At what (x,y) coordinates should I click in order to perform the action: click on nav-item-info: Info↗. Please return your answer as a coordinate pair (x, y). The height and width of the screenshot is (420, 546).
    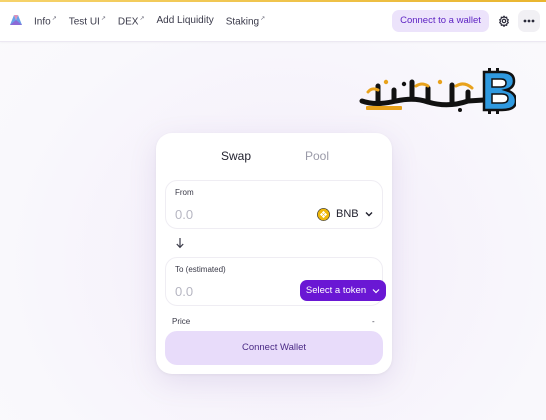
    Looking at the image, I should click on (45, 21).